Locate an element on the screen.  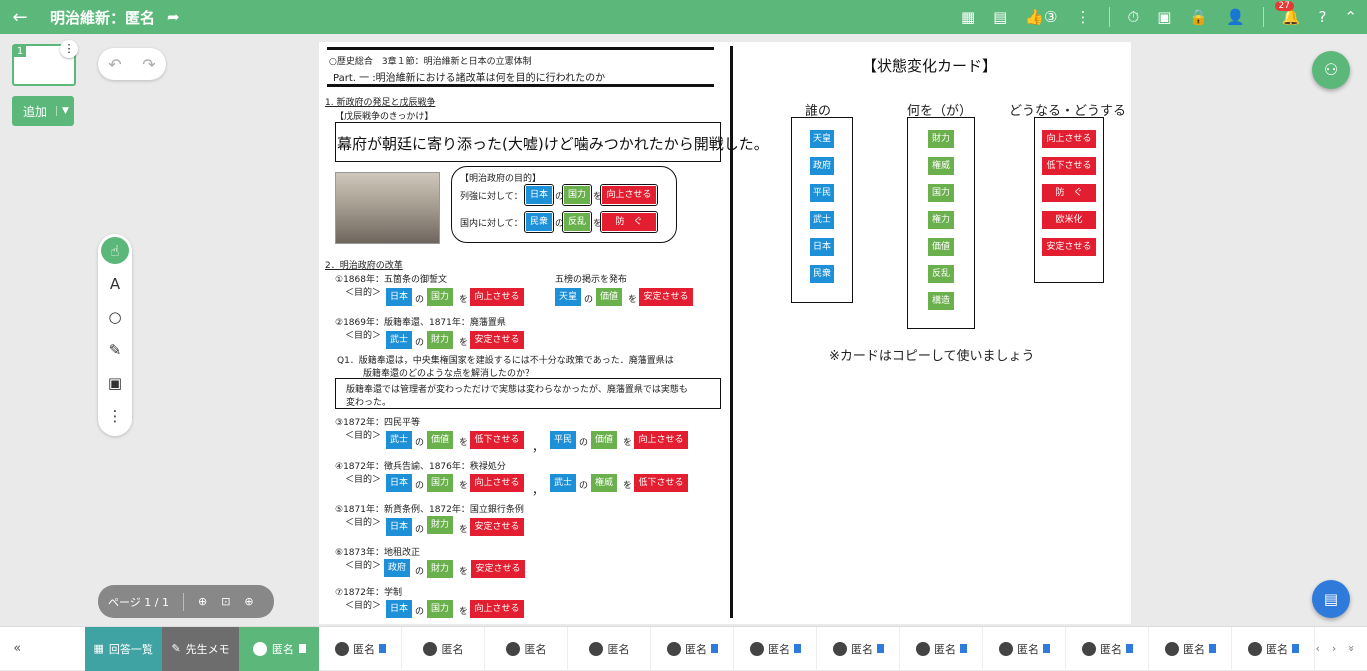
student-tab-active: 匿名 is located at coordinates (279, 648).